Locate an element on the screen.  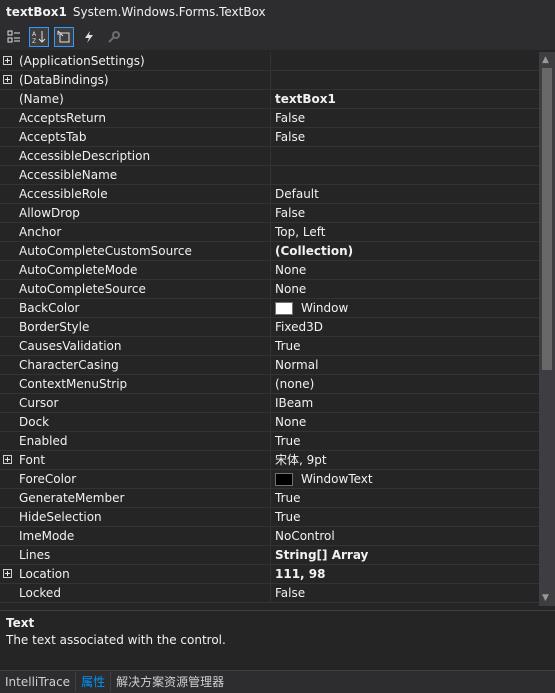
property-row: Enabled True is located at coordinates (269, 441).